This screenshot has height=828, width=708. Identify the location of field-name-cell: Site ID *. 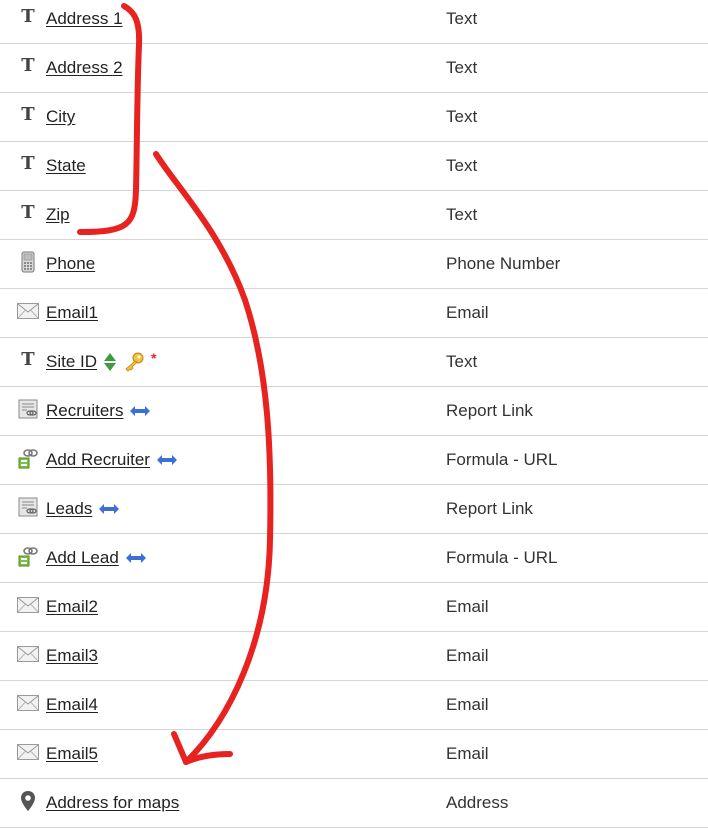
(101, 362).